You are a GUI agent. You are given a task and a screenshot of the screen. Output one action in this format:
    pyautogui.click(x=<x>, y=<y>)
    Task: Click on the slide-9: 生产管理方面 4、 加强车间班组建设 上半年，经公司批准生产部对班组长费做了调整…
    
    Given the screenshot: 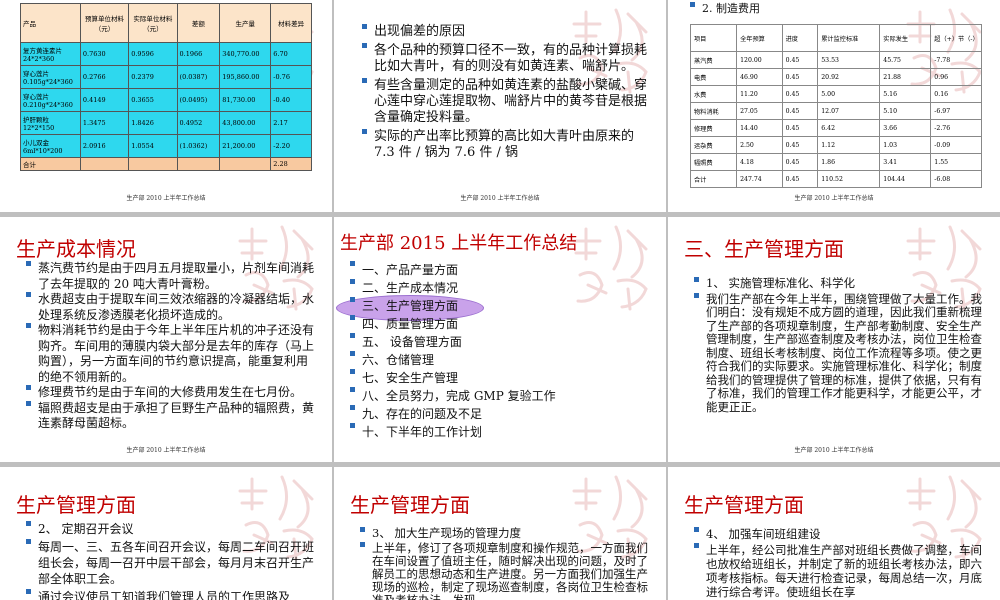 What is the action you would take?
    pyautogui.click(x=834, y=533)
    